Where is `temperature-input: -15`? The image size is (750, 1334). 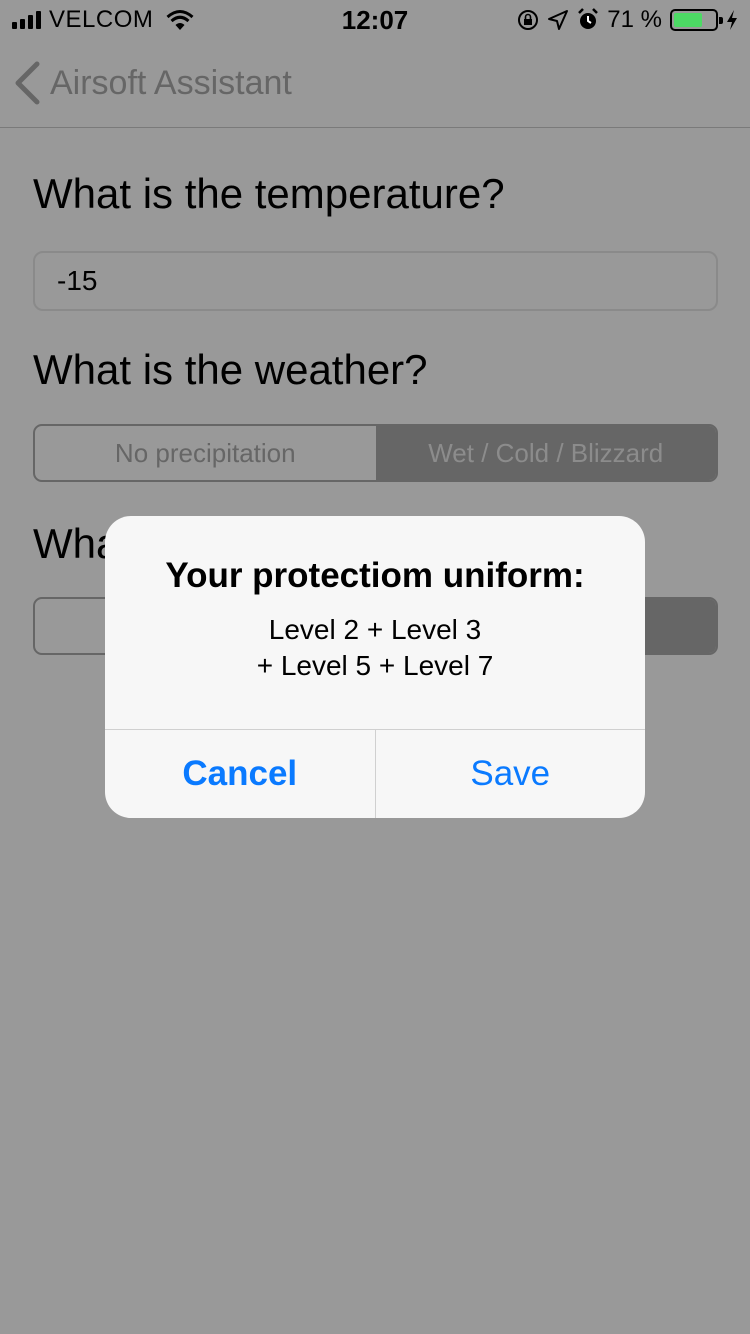 temperature-input: -15 is located at coordinates (375, 281).